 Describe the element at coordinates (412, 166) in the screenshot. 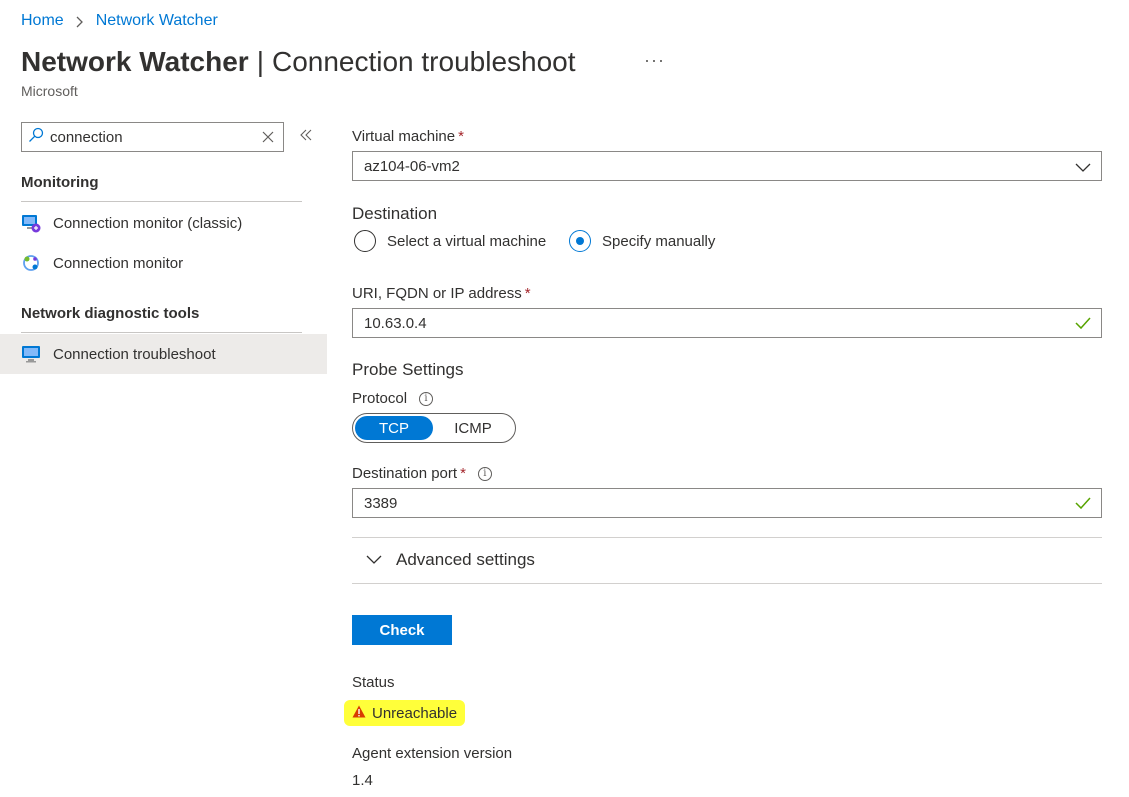

I see `virtual-machine-value: az104-06-vm2` at that location.